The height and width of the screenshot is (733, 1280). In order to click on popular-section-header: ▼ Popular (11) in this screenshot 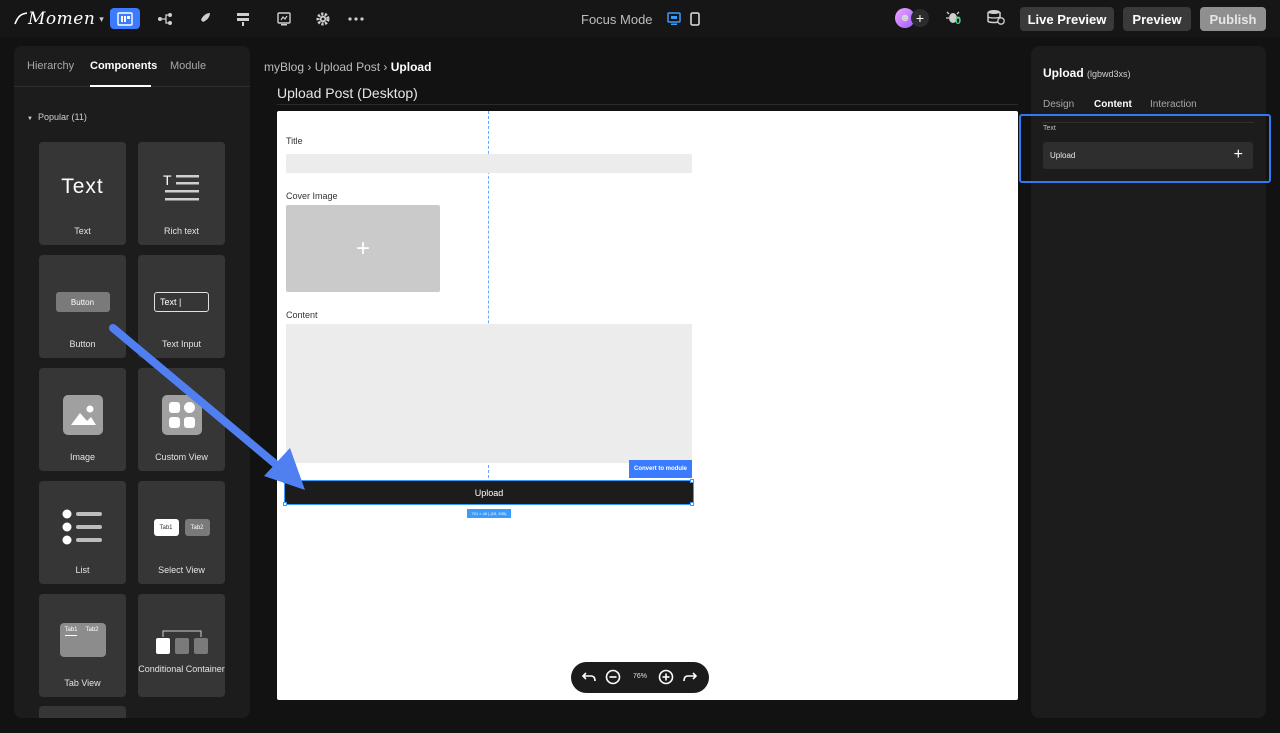, I will do `click(57, 117)`.